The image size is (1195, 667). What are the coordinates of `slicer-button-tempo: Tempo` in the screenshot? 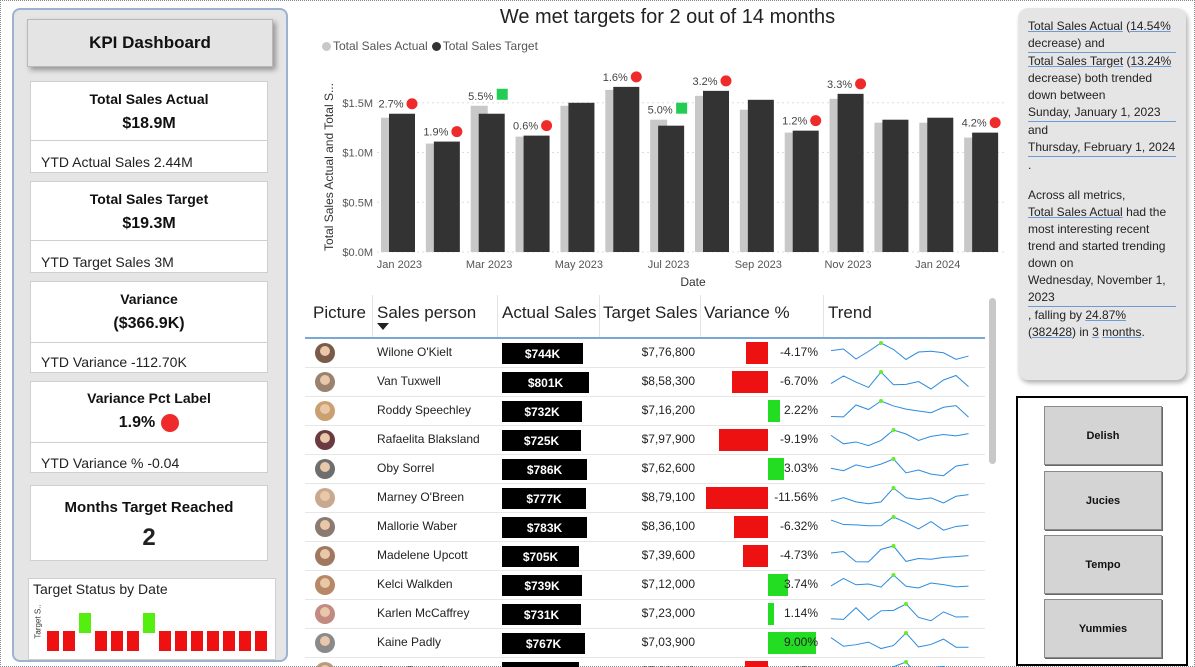 It's located at (1103, 564).